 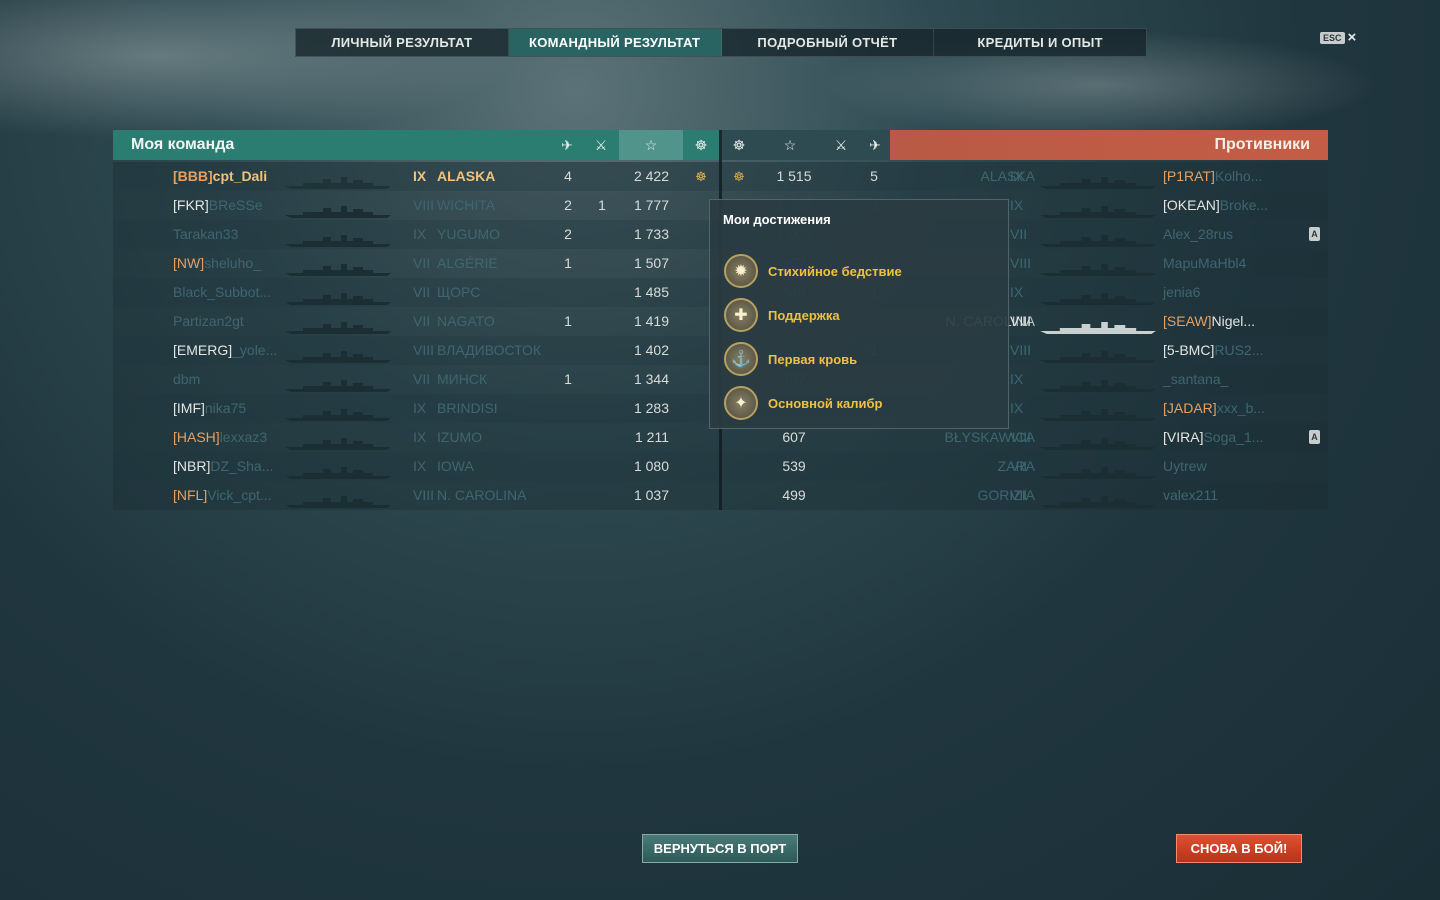 I want to click on return-to-port-button: ВЕРНУТЬСЯ В ПОРТ, so click(x=720, y=848).